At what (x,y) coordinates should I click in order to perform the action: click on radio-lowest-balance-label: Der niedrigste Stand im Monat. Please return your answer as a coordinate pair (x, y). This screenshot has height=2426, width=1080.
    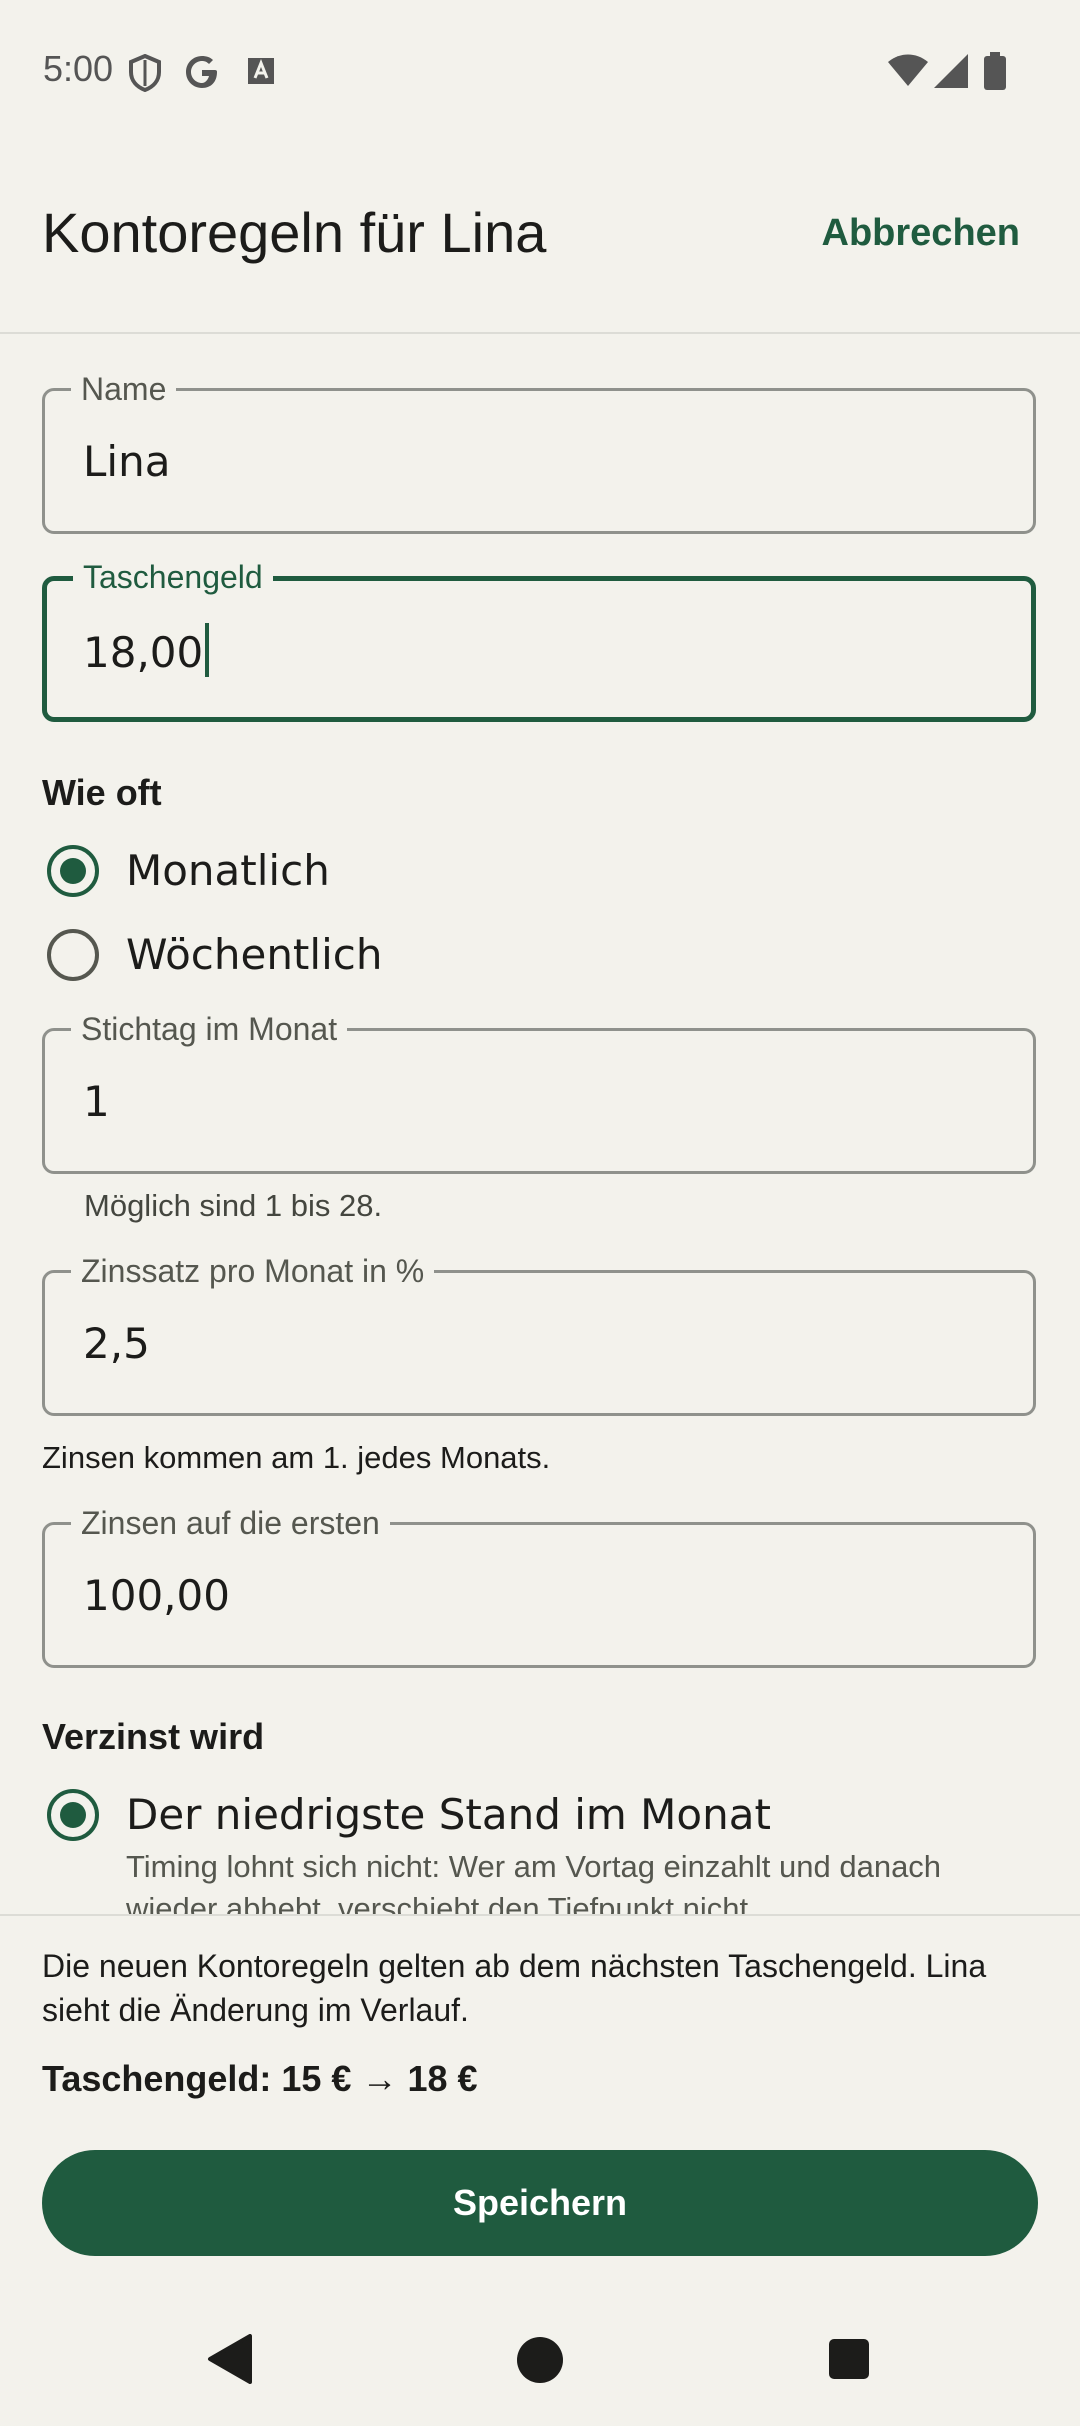
    Looking at the image, I should click on (448, 1814).